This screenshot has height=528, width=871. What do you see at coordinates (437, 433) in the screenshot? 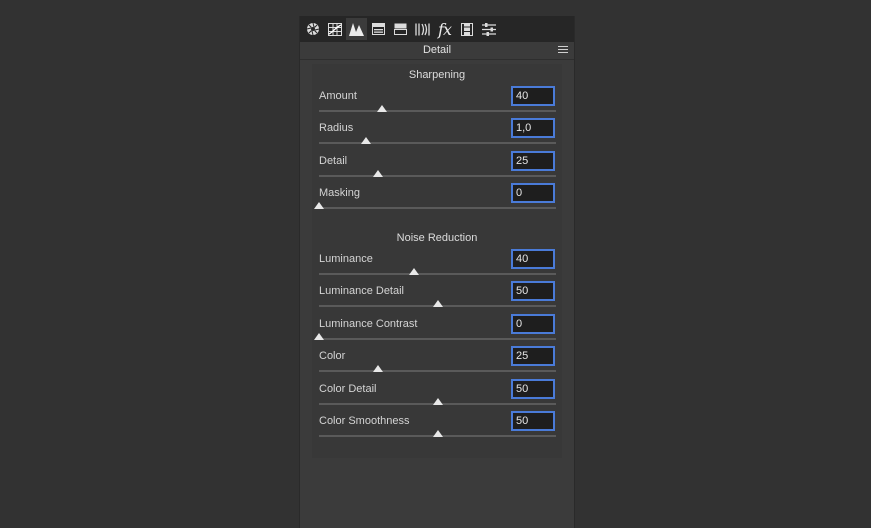
I see `color-smoothness-slider-thumb` at bounding box center [437, 433].